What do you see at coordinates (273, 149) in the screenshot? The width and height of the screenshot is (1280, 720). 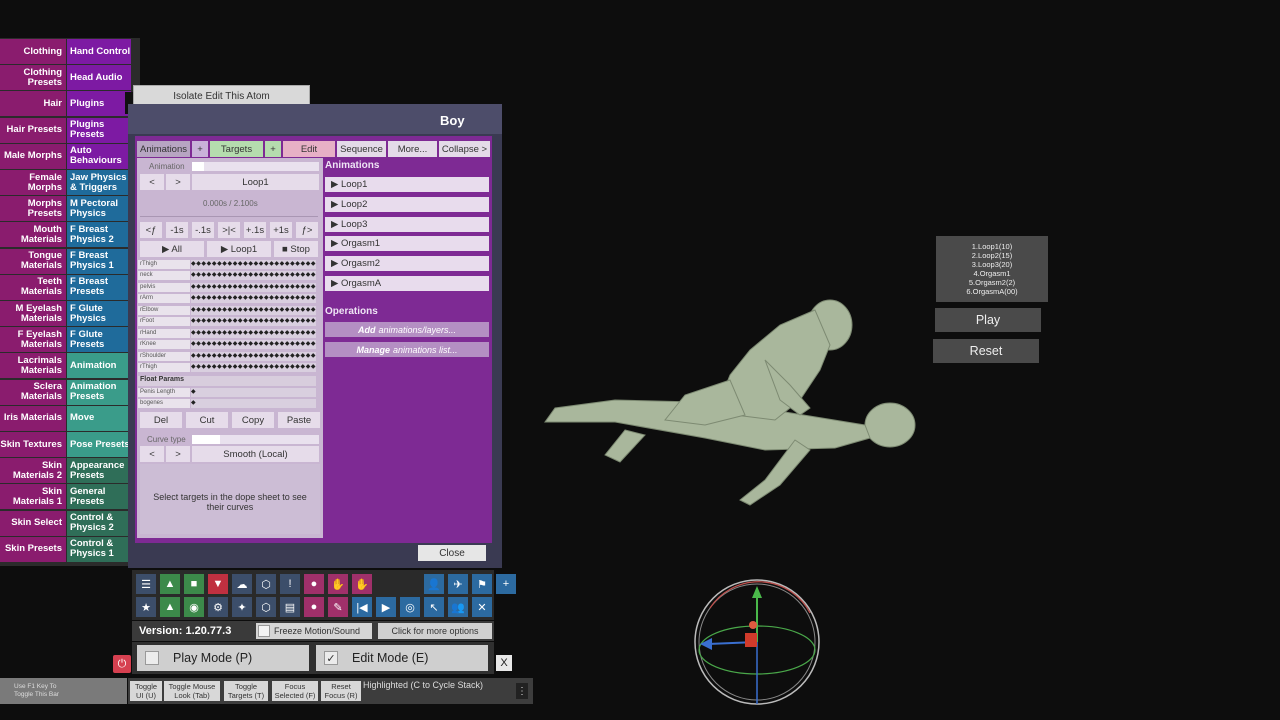 I see `add-target-button: +` at bounding box center [273, 149].